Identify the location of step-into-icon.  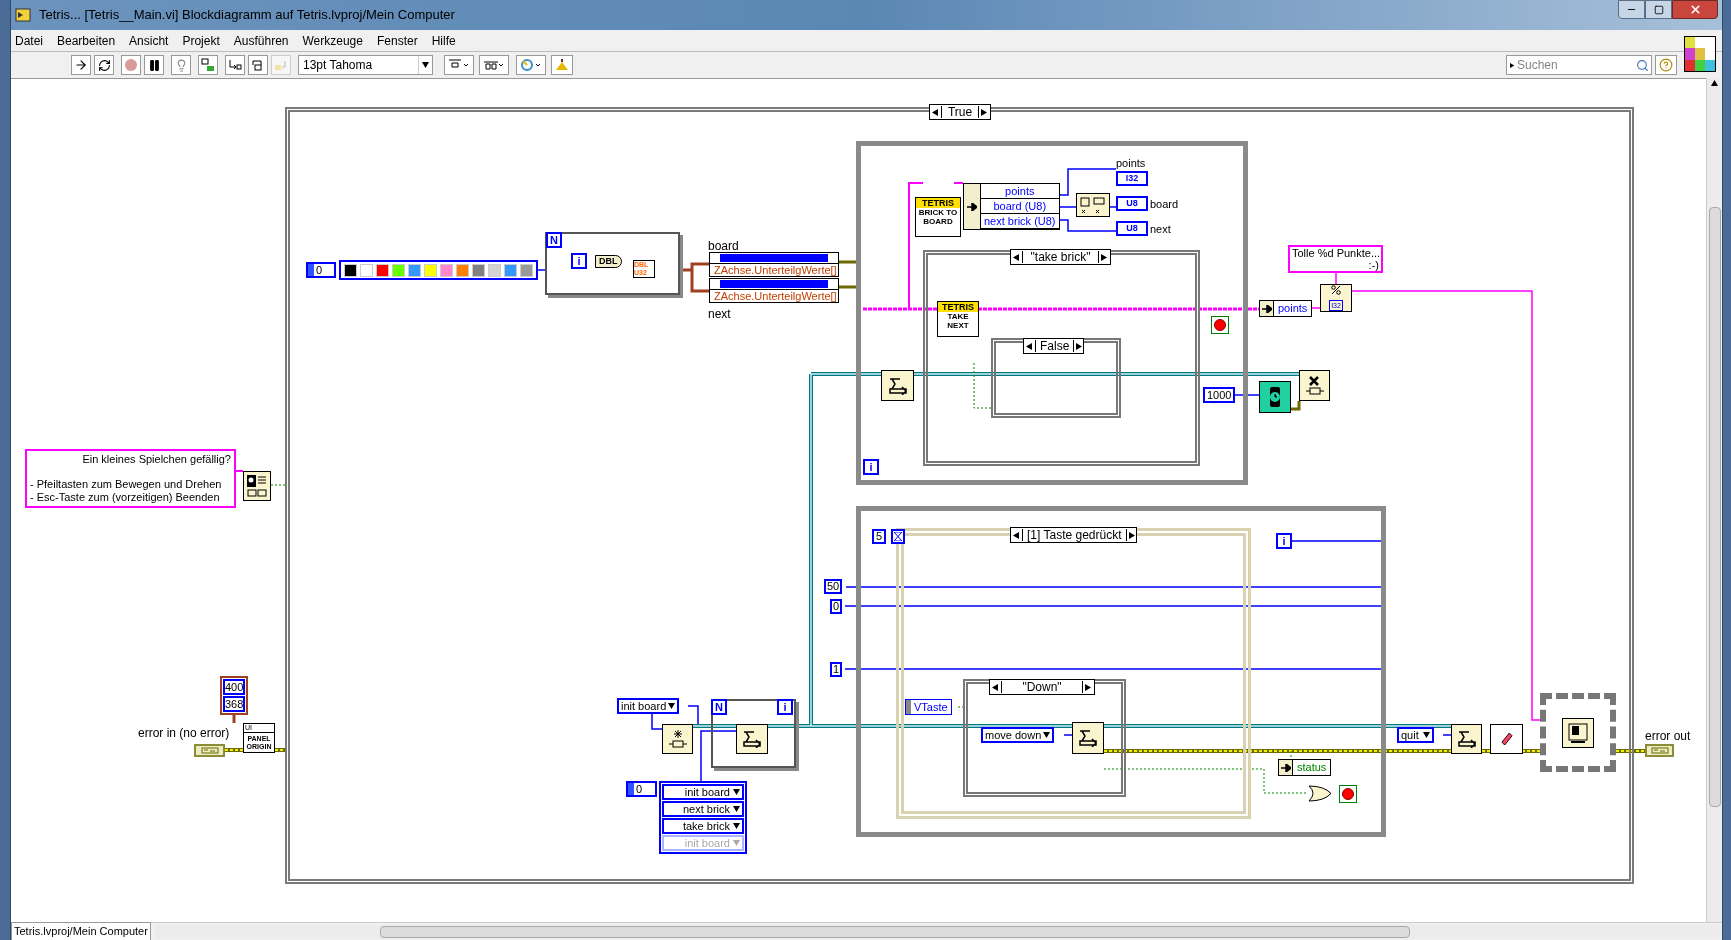
(235, 65).